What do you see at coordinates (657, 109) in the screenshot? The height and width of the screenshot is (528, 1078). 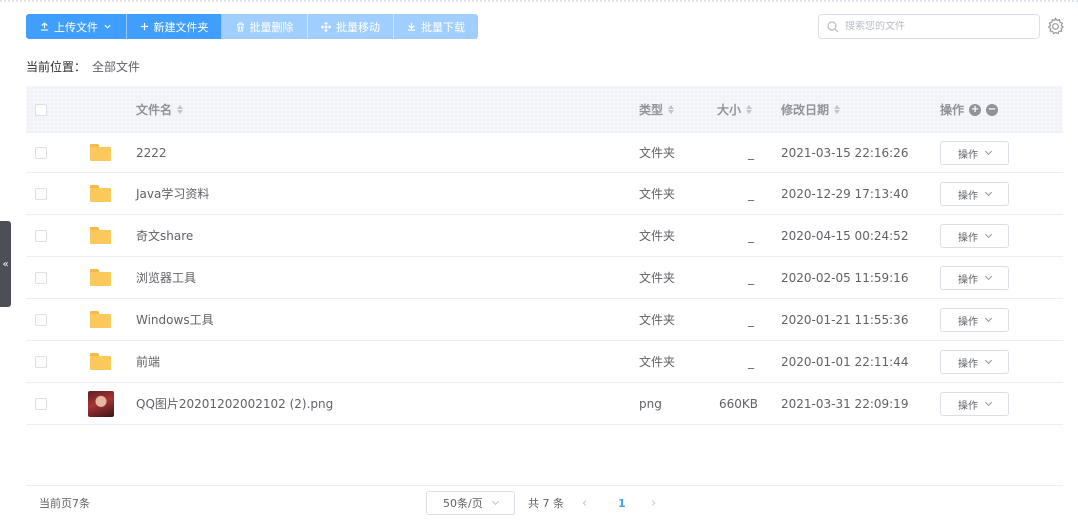 I see `header-type: 类型` at bounding box center [657, 109].